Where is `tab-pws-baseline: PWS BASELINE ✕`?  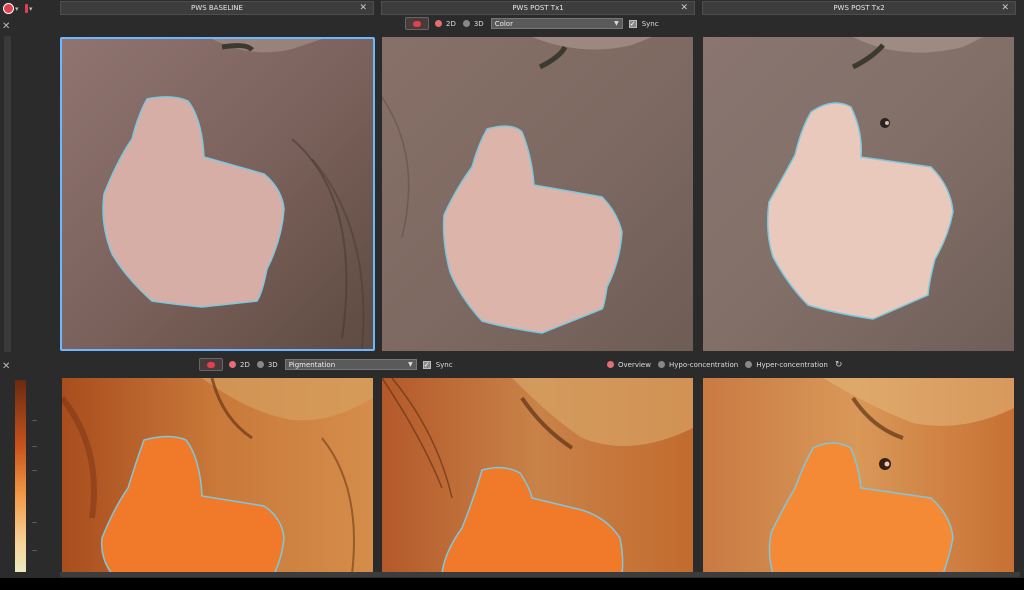
tab-pws-baseline: PWS BASELINE ✕ is located at coordinates (217, 8).